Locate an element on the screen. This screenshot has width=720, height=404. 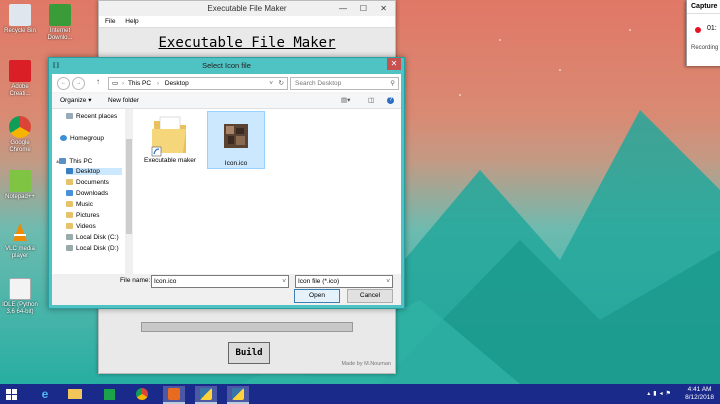
tree-item-desktop: Desktop is located at coordinates (94, 171).